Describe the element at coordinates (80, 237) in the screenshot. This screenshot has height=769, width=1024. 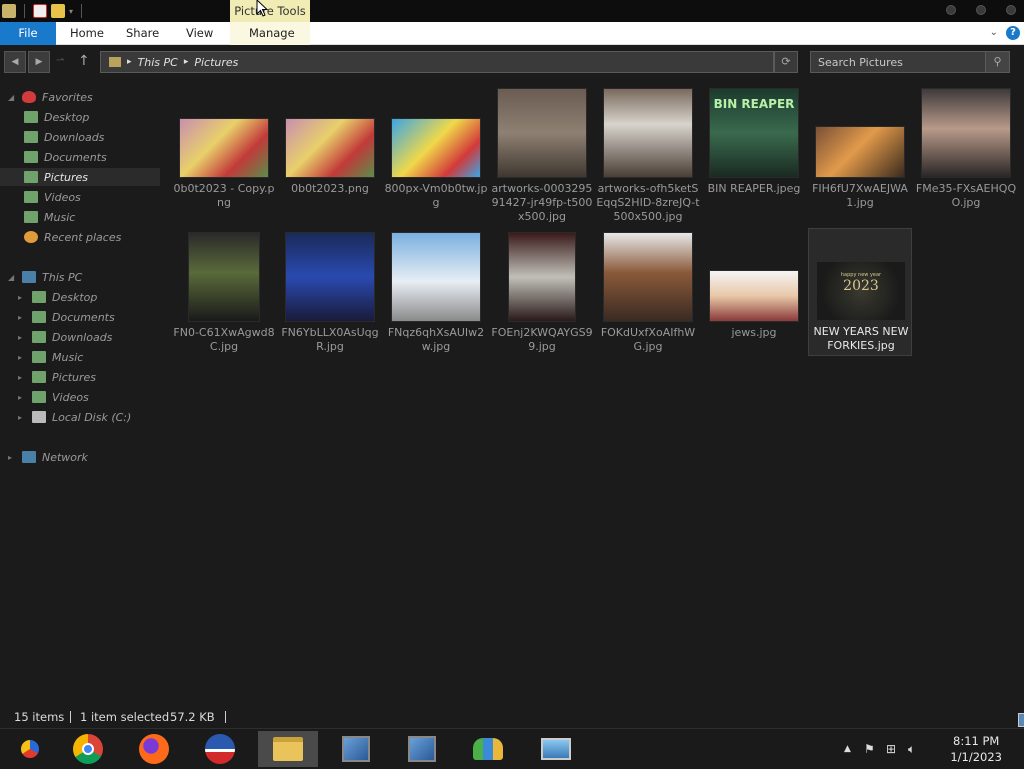
I see `nav-fav-recent-places: Recent places` at that location.